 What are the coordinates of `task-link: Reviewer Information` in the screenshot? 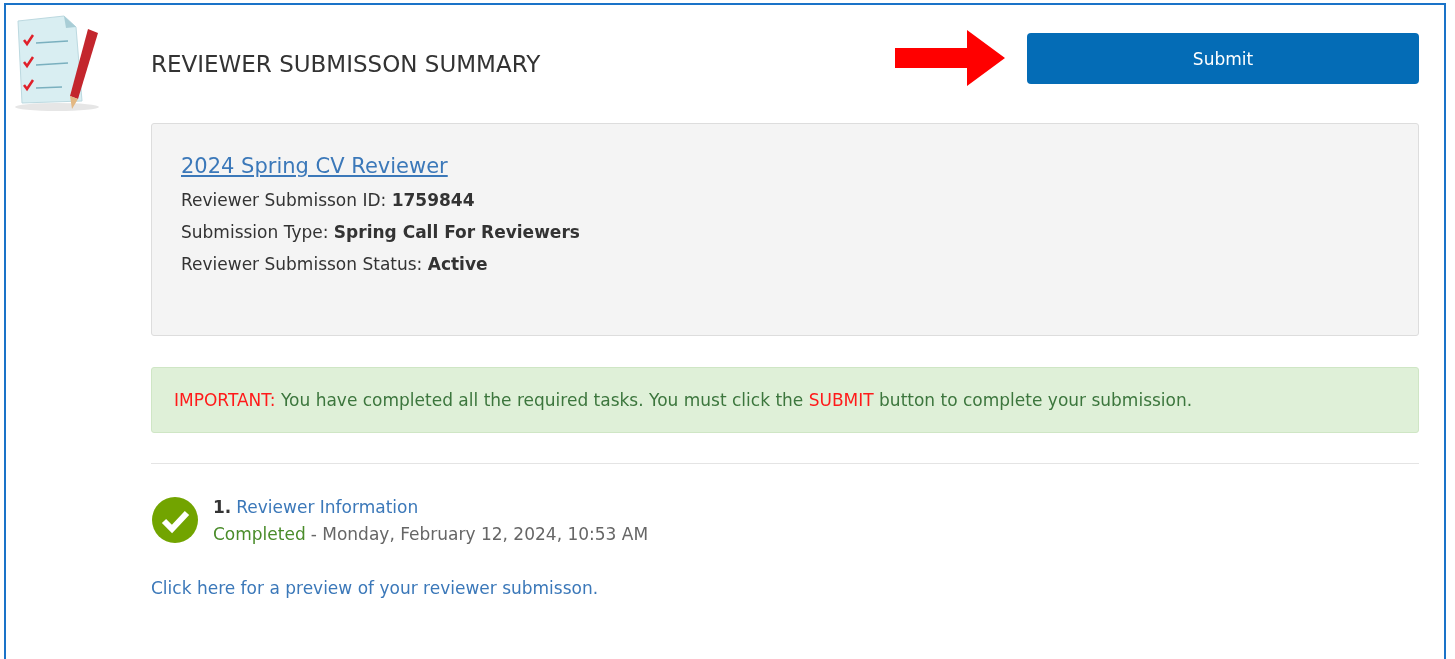 It's located at (327, 506).